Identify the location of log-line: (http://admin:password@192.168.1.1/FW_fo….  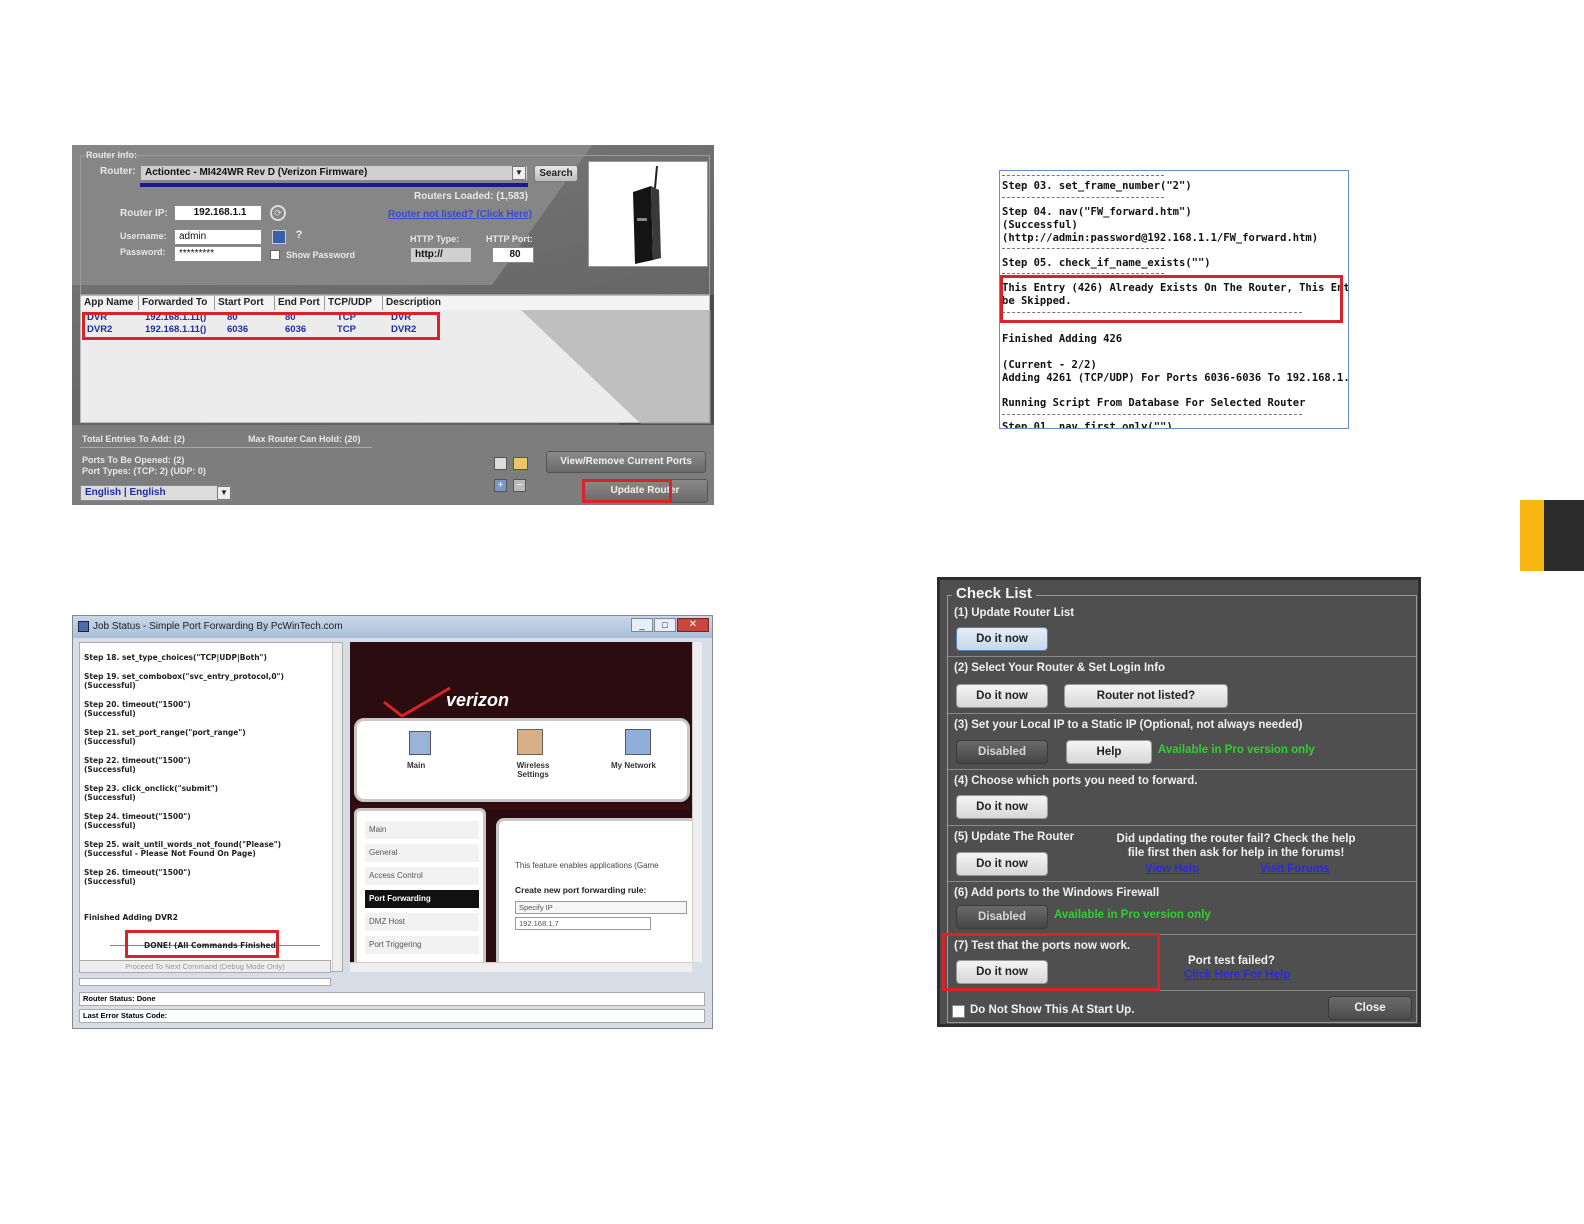
(1160, 238).